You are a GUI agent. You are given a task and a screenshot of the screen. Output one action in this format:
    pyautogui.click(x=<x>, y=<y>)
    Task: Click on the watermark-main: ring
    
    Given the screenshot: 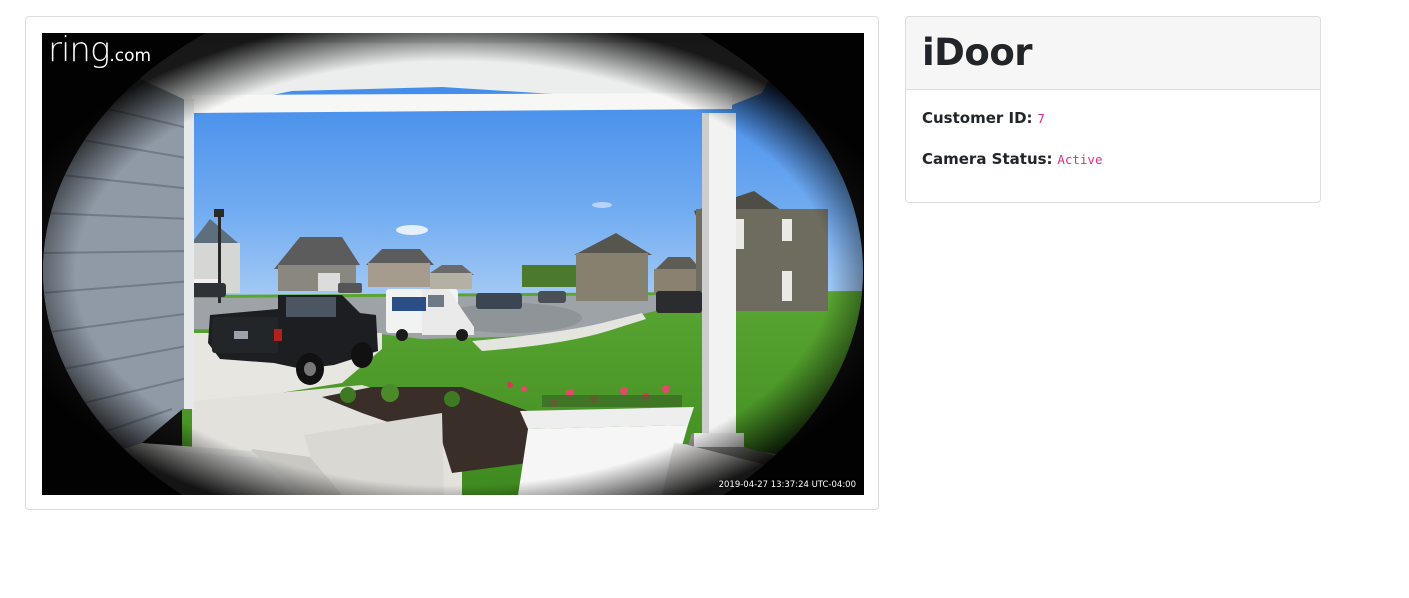 What is the action you would take?
    pyautogui.click(x=79, y=51)
    